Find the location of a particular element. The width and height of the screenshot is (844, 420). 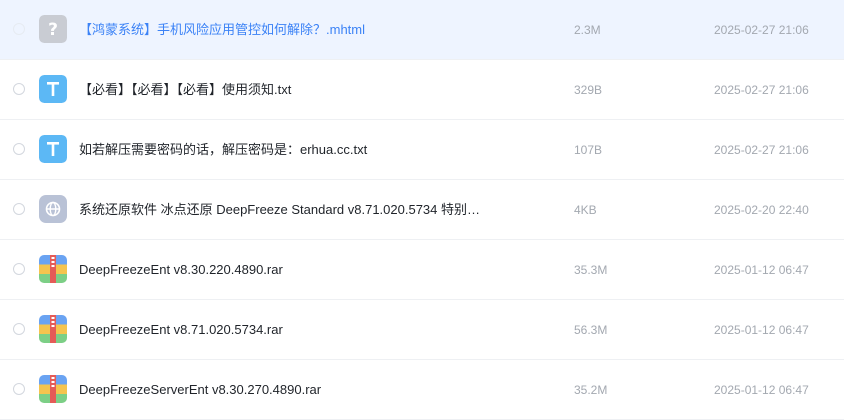

file-size: 56.3M is located at coordinates (591, 330).